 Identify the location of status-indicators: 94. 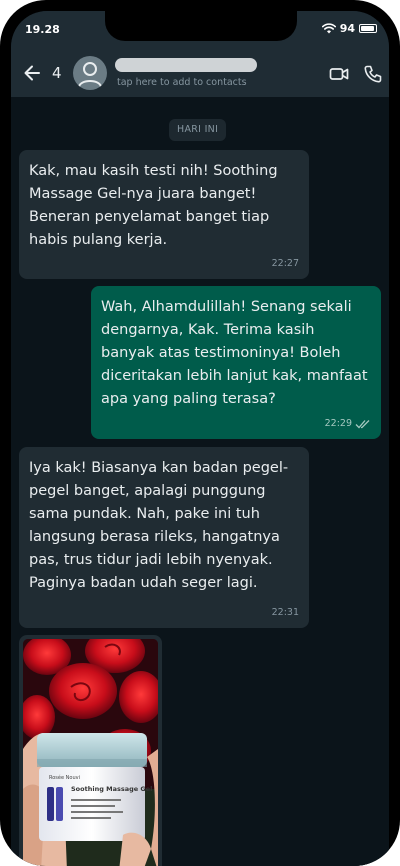
(349, 28).